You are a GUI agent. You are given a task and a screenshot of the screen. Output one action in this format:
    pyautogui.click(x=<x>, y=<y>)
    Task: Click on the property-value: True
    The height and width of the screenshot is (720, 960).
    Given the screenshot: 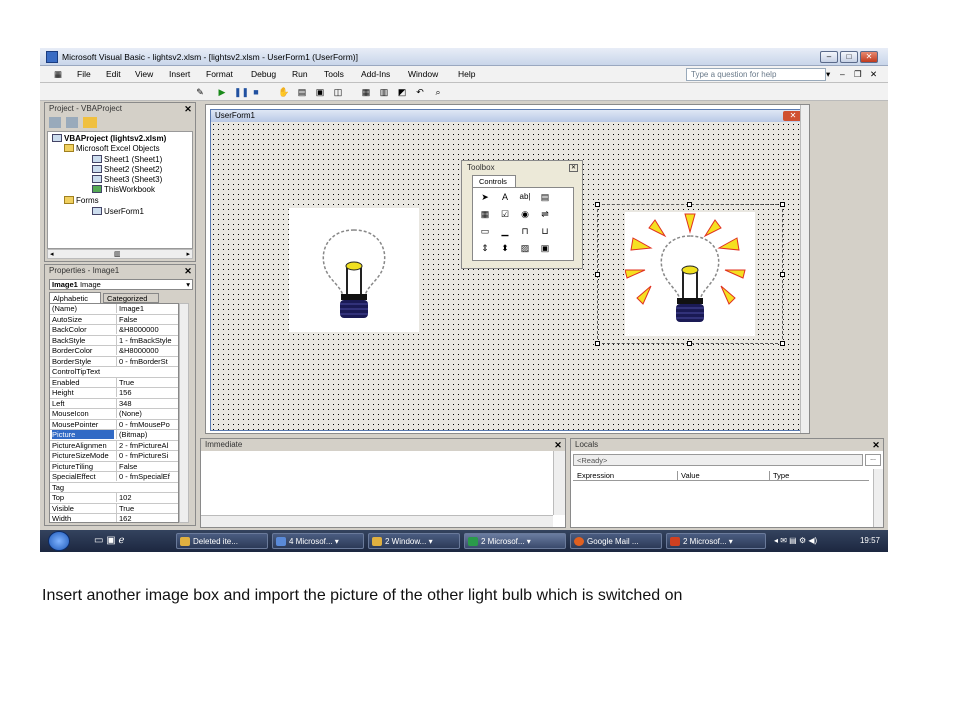 What is the action you would take?
    pyautogui.click(x=147, y=382)
    